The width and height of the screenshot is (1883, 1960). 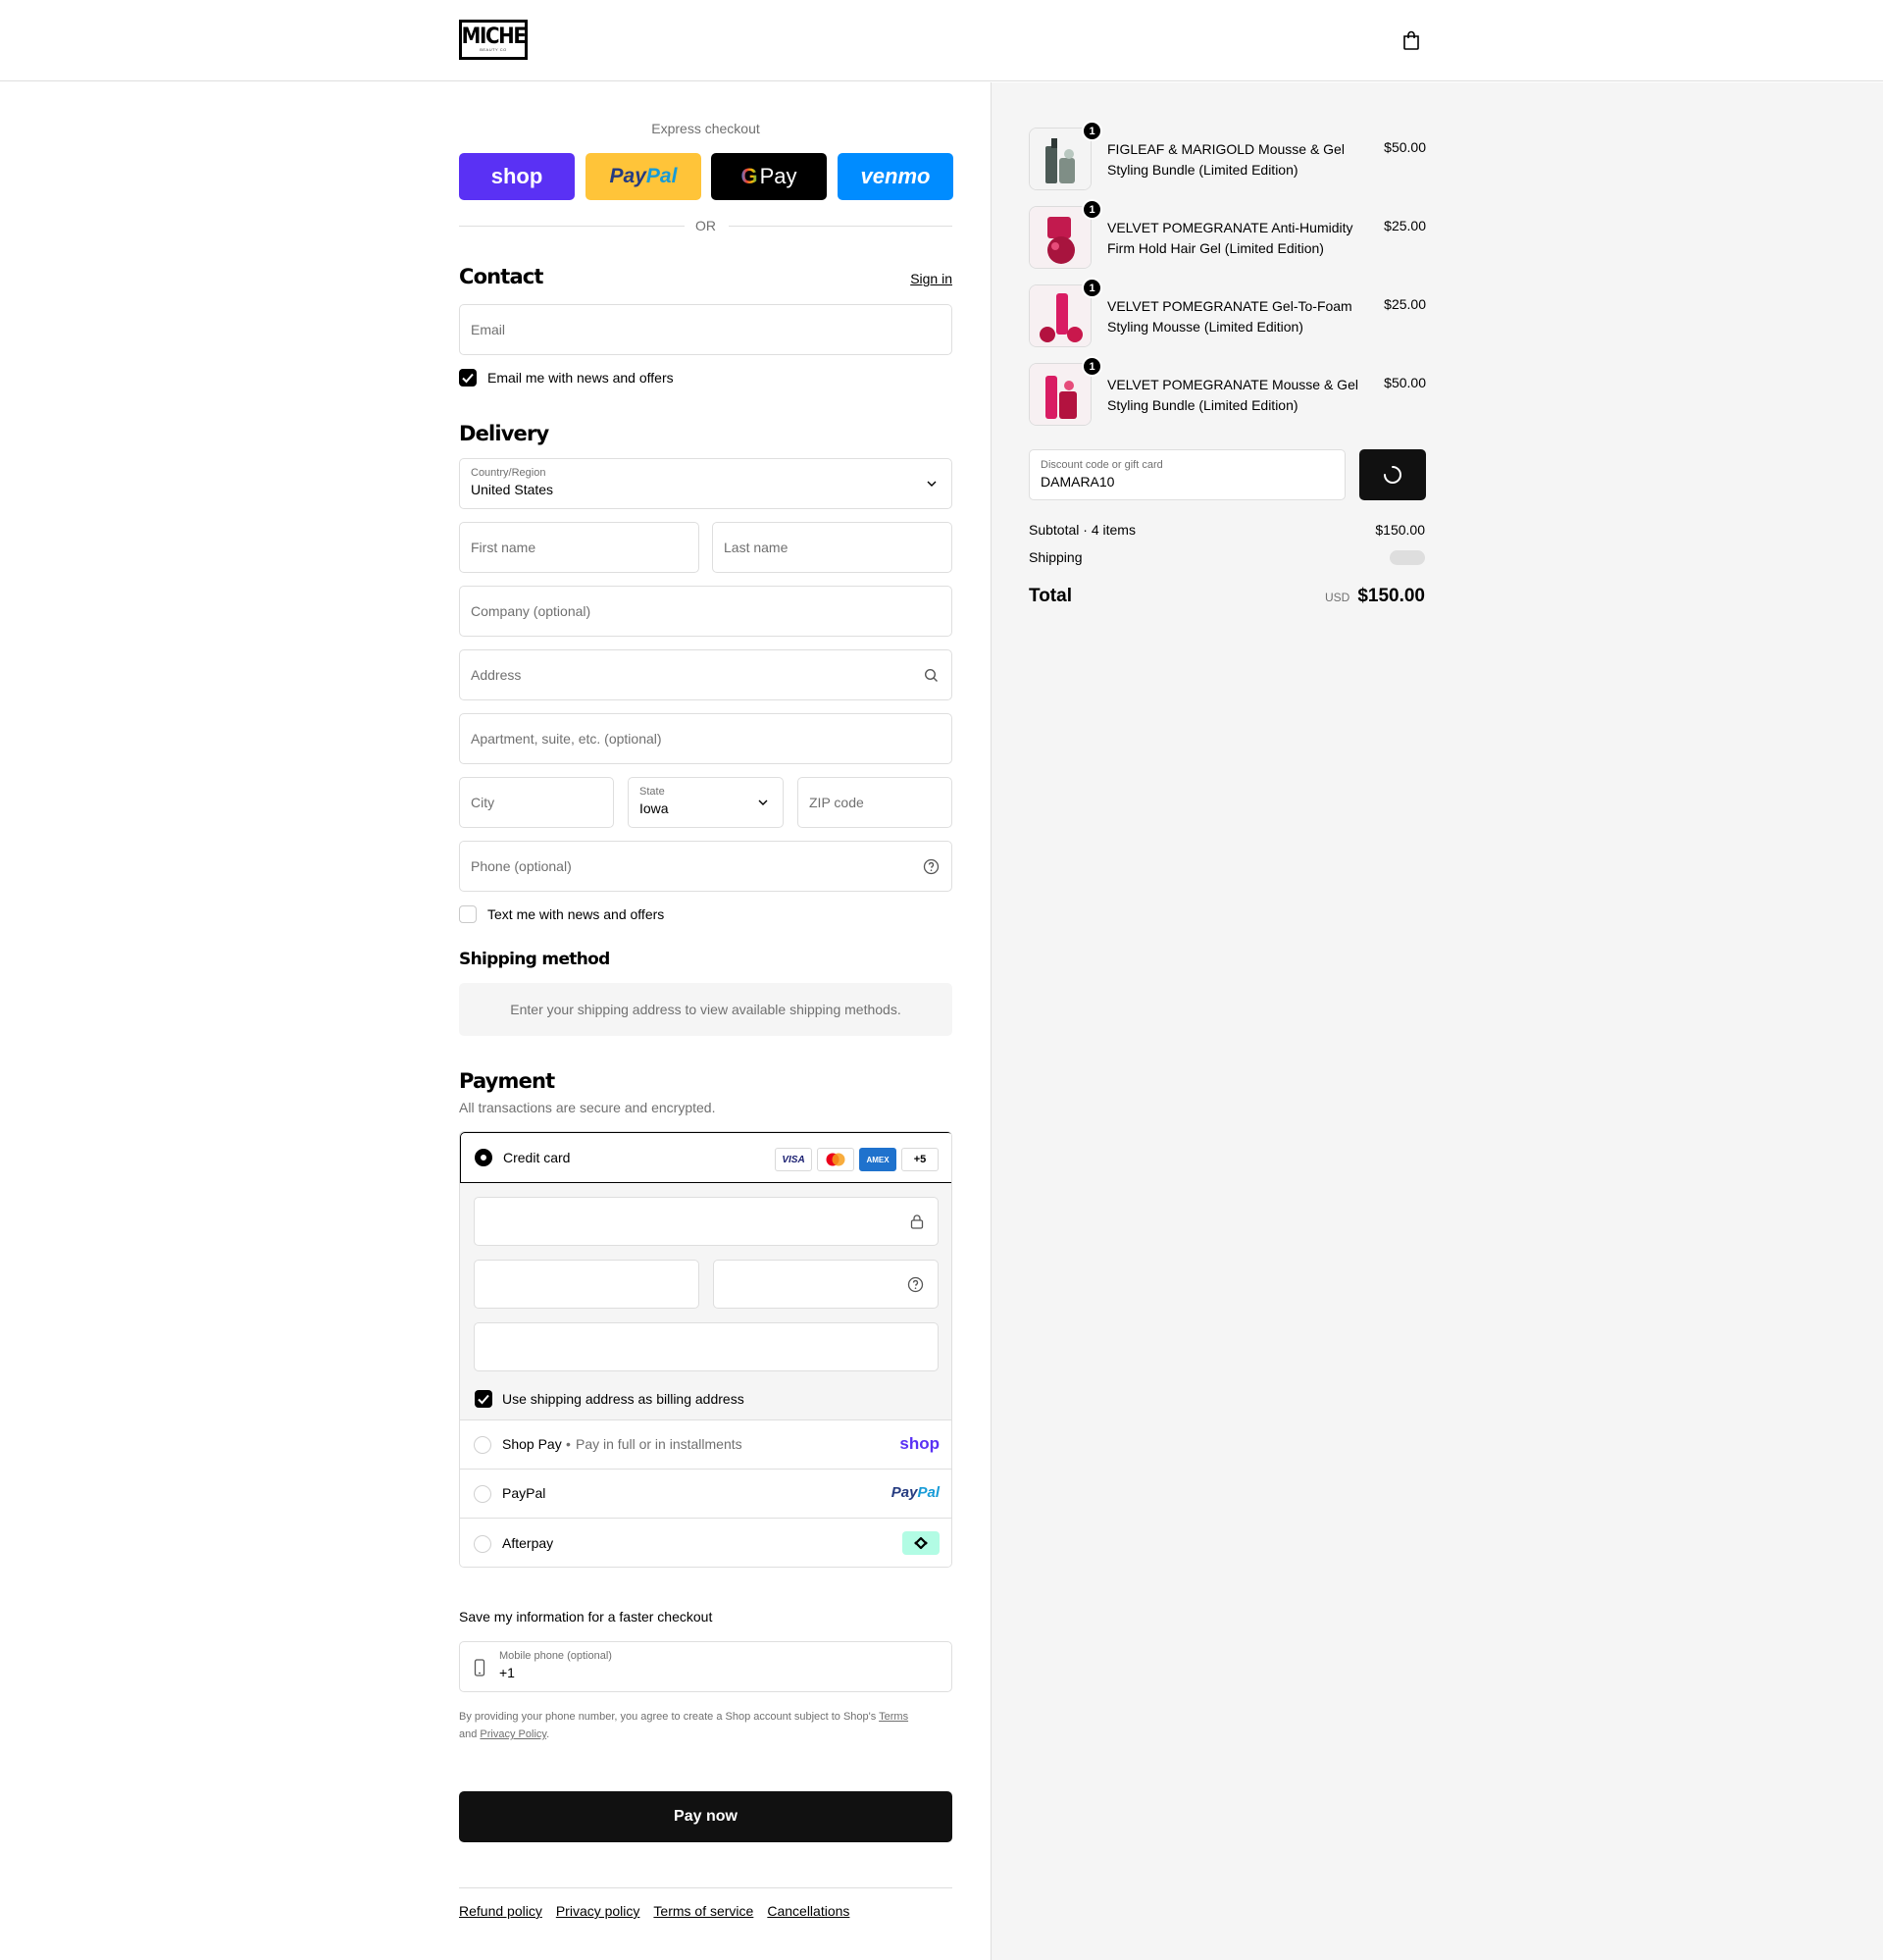 I want to click on venmo-express-button: venmo, so click(x=896, y=176).